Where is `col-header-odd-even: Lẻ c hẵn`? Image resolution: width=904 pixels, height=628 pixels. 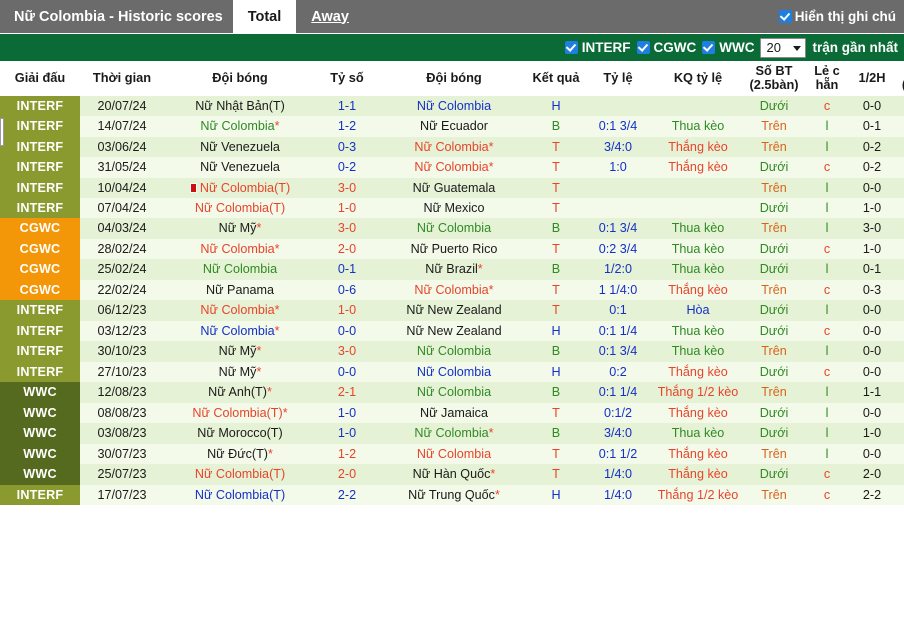 col-header-odd-even: Lẻ c hẵn is located at coordinates (827, 78).